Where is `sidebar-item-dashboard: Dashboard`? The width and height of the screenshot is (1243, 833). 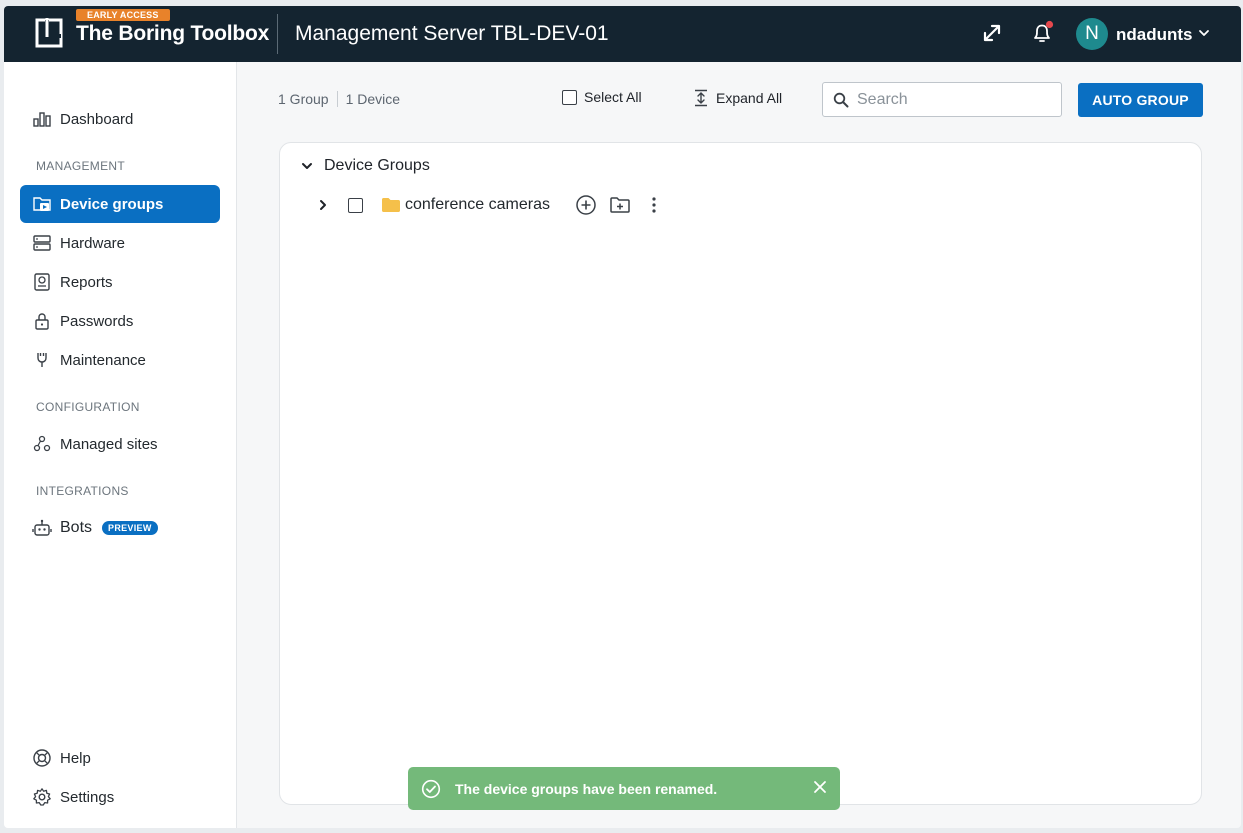
sidebar-item-dashboard: Dashboard is located at coordinates (120, 119).